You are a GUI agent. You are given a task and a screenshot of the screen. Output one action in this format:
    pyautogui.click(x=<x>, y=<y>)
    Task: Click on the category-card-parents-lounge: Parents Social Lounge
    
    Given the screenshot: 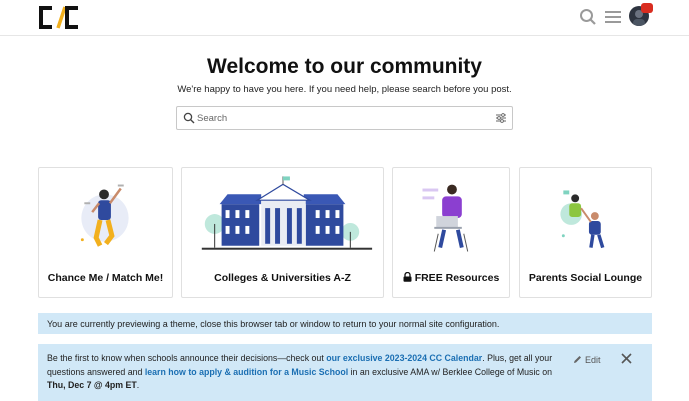 What is the action you would take?
    pyautogui.click(x=585, y=232)
    